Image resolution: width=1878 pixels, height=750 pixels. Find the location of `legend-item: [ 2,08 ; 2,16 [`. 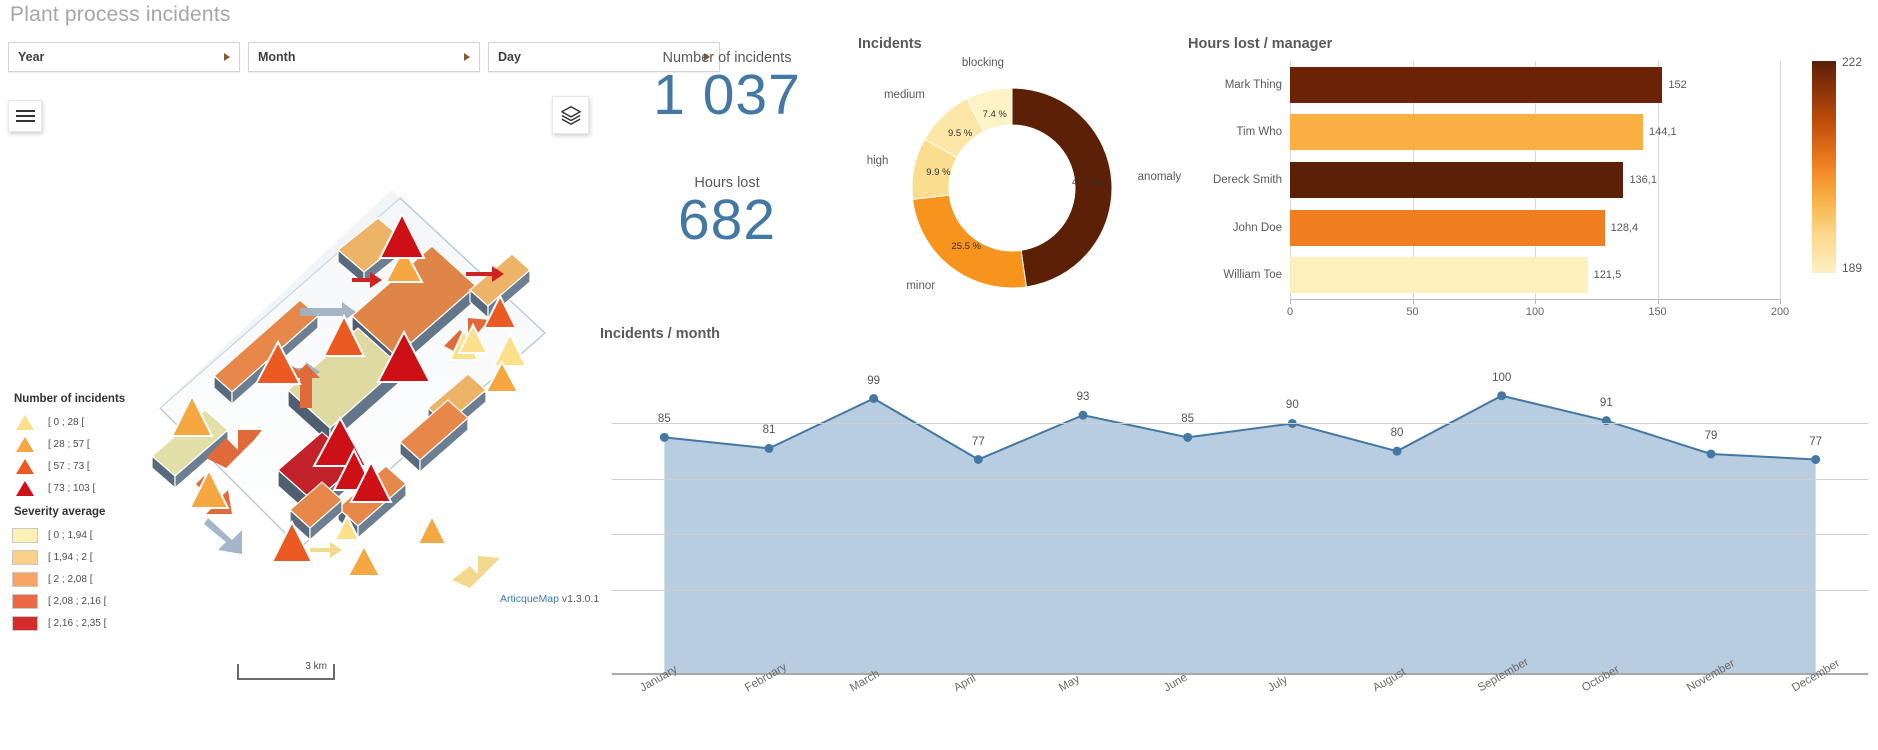

legend-item: [ 2,08 ; 2,16 [ is located at coordinates (53, 601).